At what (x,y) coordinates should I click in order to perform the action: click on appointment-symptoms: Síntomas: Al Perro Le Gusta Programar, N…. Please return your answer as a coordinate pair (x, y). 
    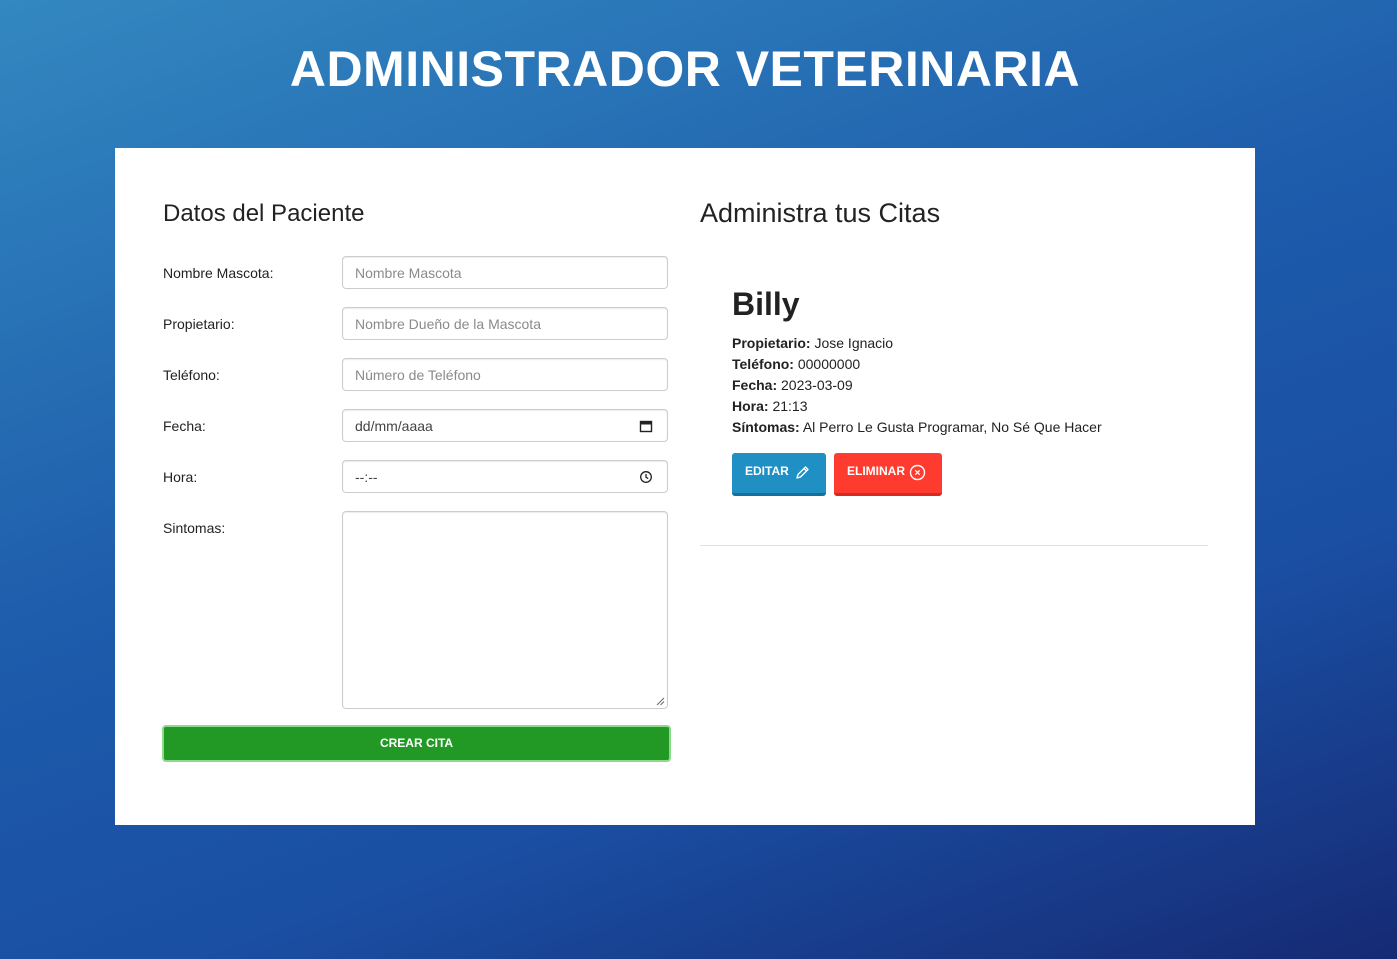
    Looking at the image, I should click on (917, 427).